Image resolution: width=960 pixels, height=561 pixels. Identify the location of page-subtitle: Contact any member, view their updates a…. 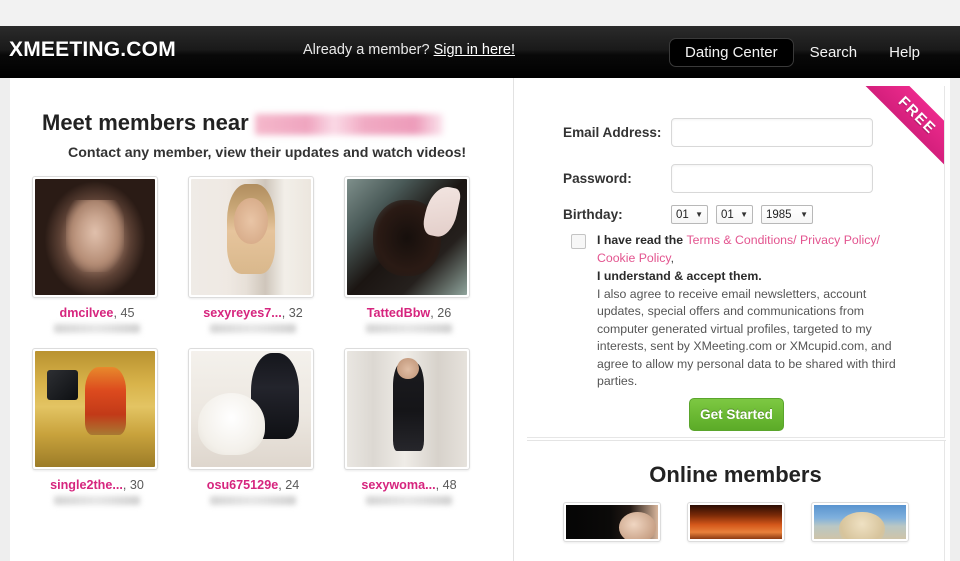
(267, 153).